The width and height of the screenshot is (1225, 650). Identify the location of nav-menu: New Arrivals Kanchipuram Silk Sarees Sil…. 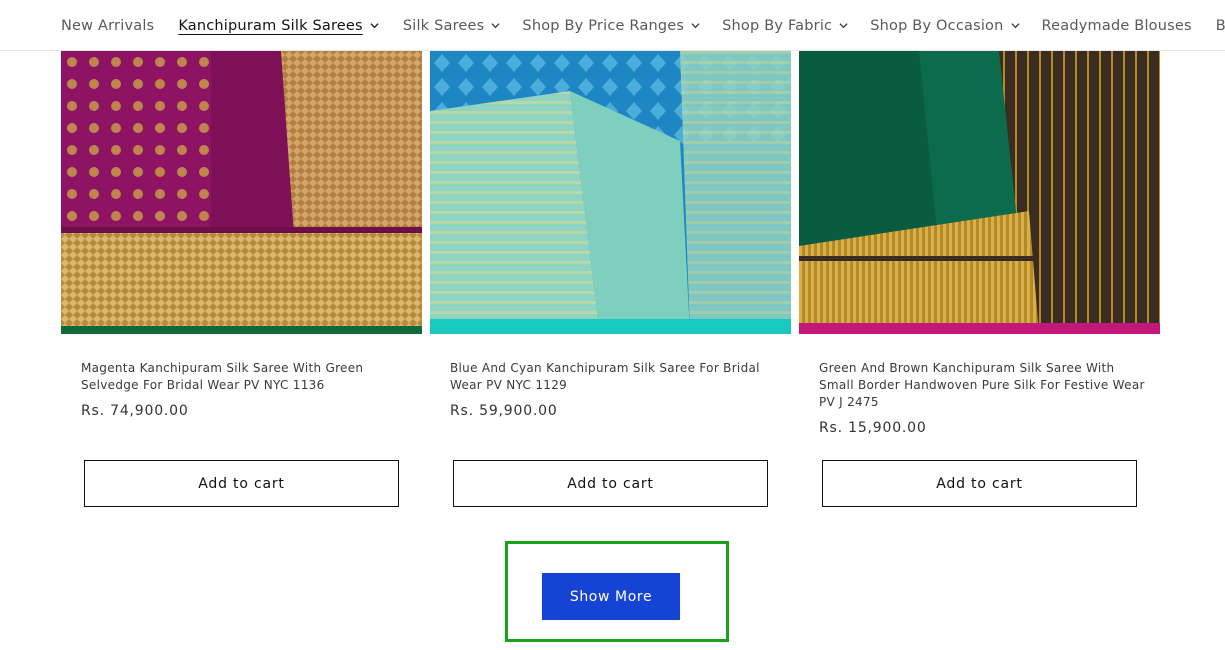
(643, 25).